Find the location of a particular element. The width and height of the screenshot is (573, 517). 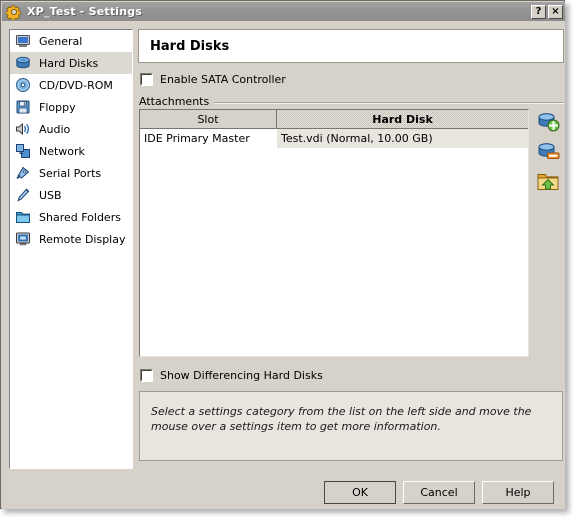

table-header-row: Slot Hard Disk is located at coordinates (334, 119).